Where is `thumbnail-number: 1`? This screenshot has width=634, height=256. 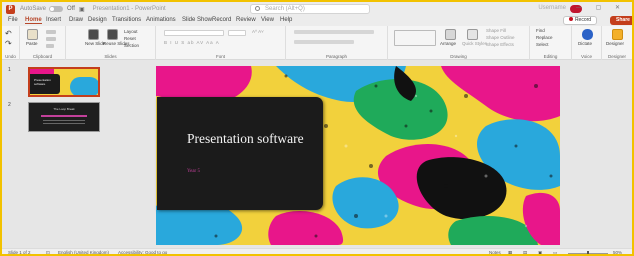
thumbnail-number: 1 is located at coordinates (9, 70).